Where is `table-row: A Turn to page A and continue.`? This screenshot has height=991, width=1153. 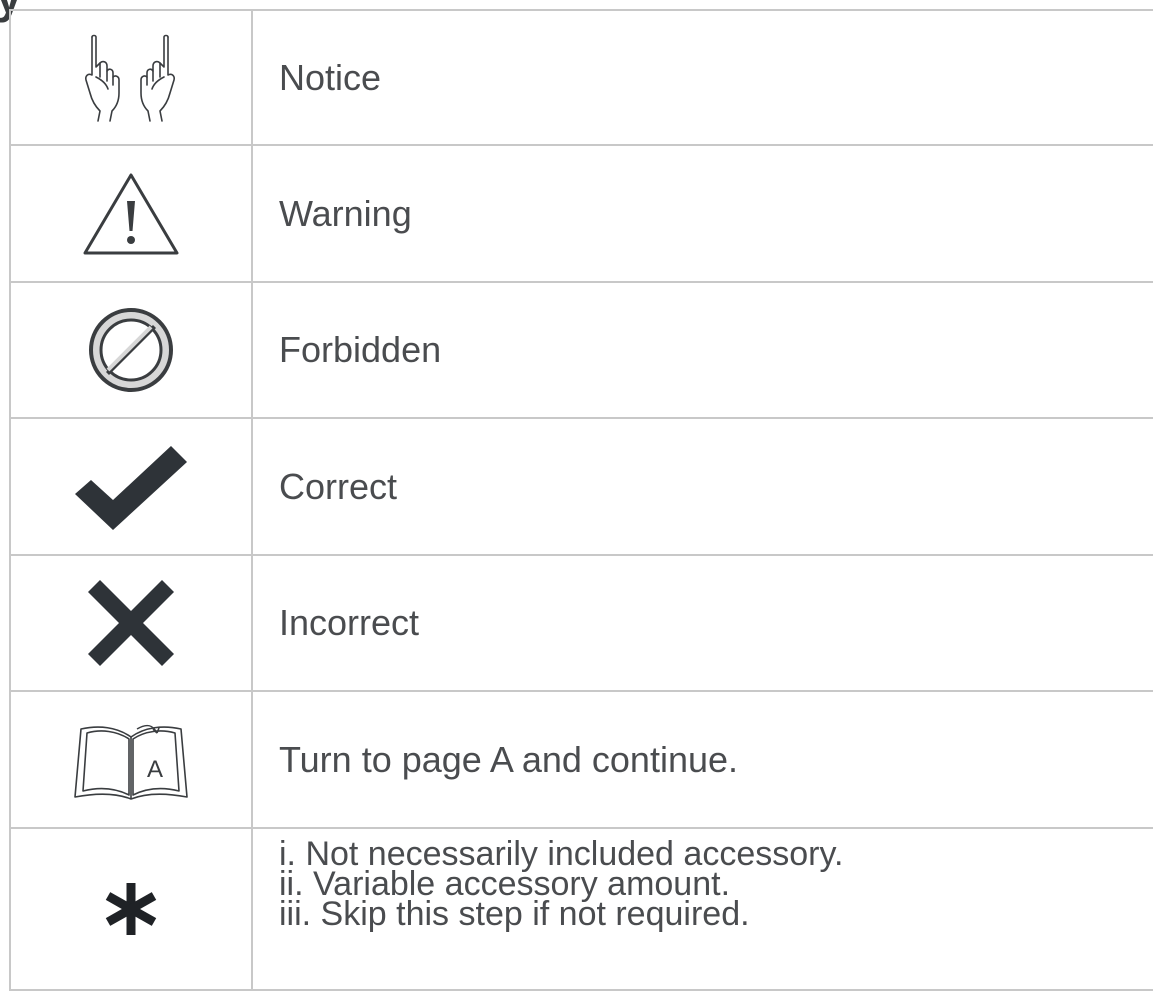
table-row: A Turn to page A and continue. is located at coordinates (581, 759).